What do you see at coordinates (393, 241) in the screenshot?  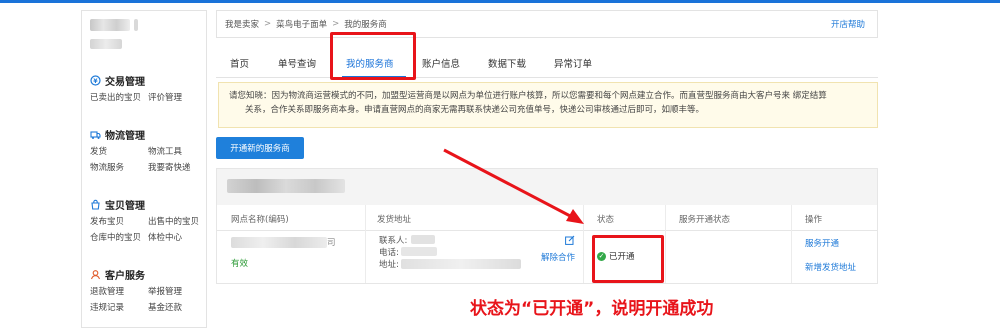 I see `contact-label: 联系人:` at bounding box center [393, 241].